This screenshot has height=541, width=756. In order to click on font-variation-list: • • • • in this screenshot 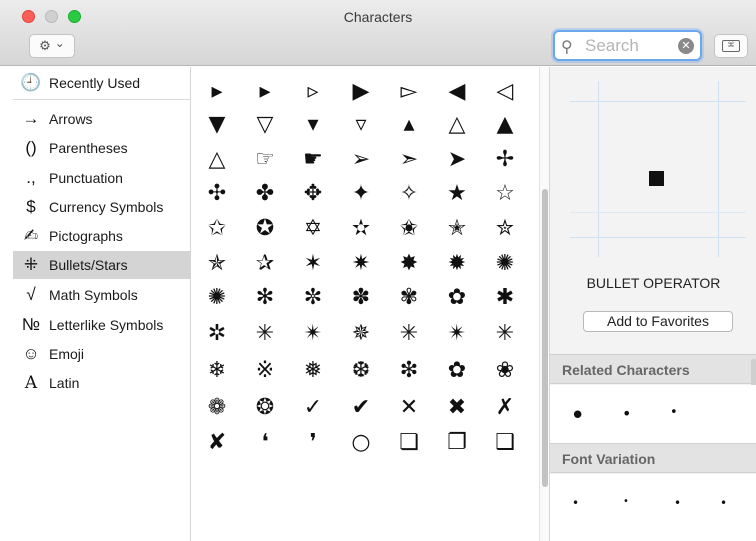, I will do `click(653, 507)`.